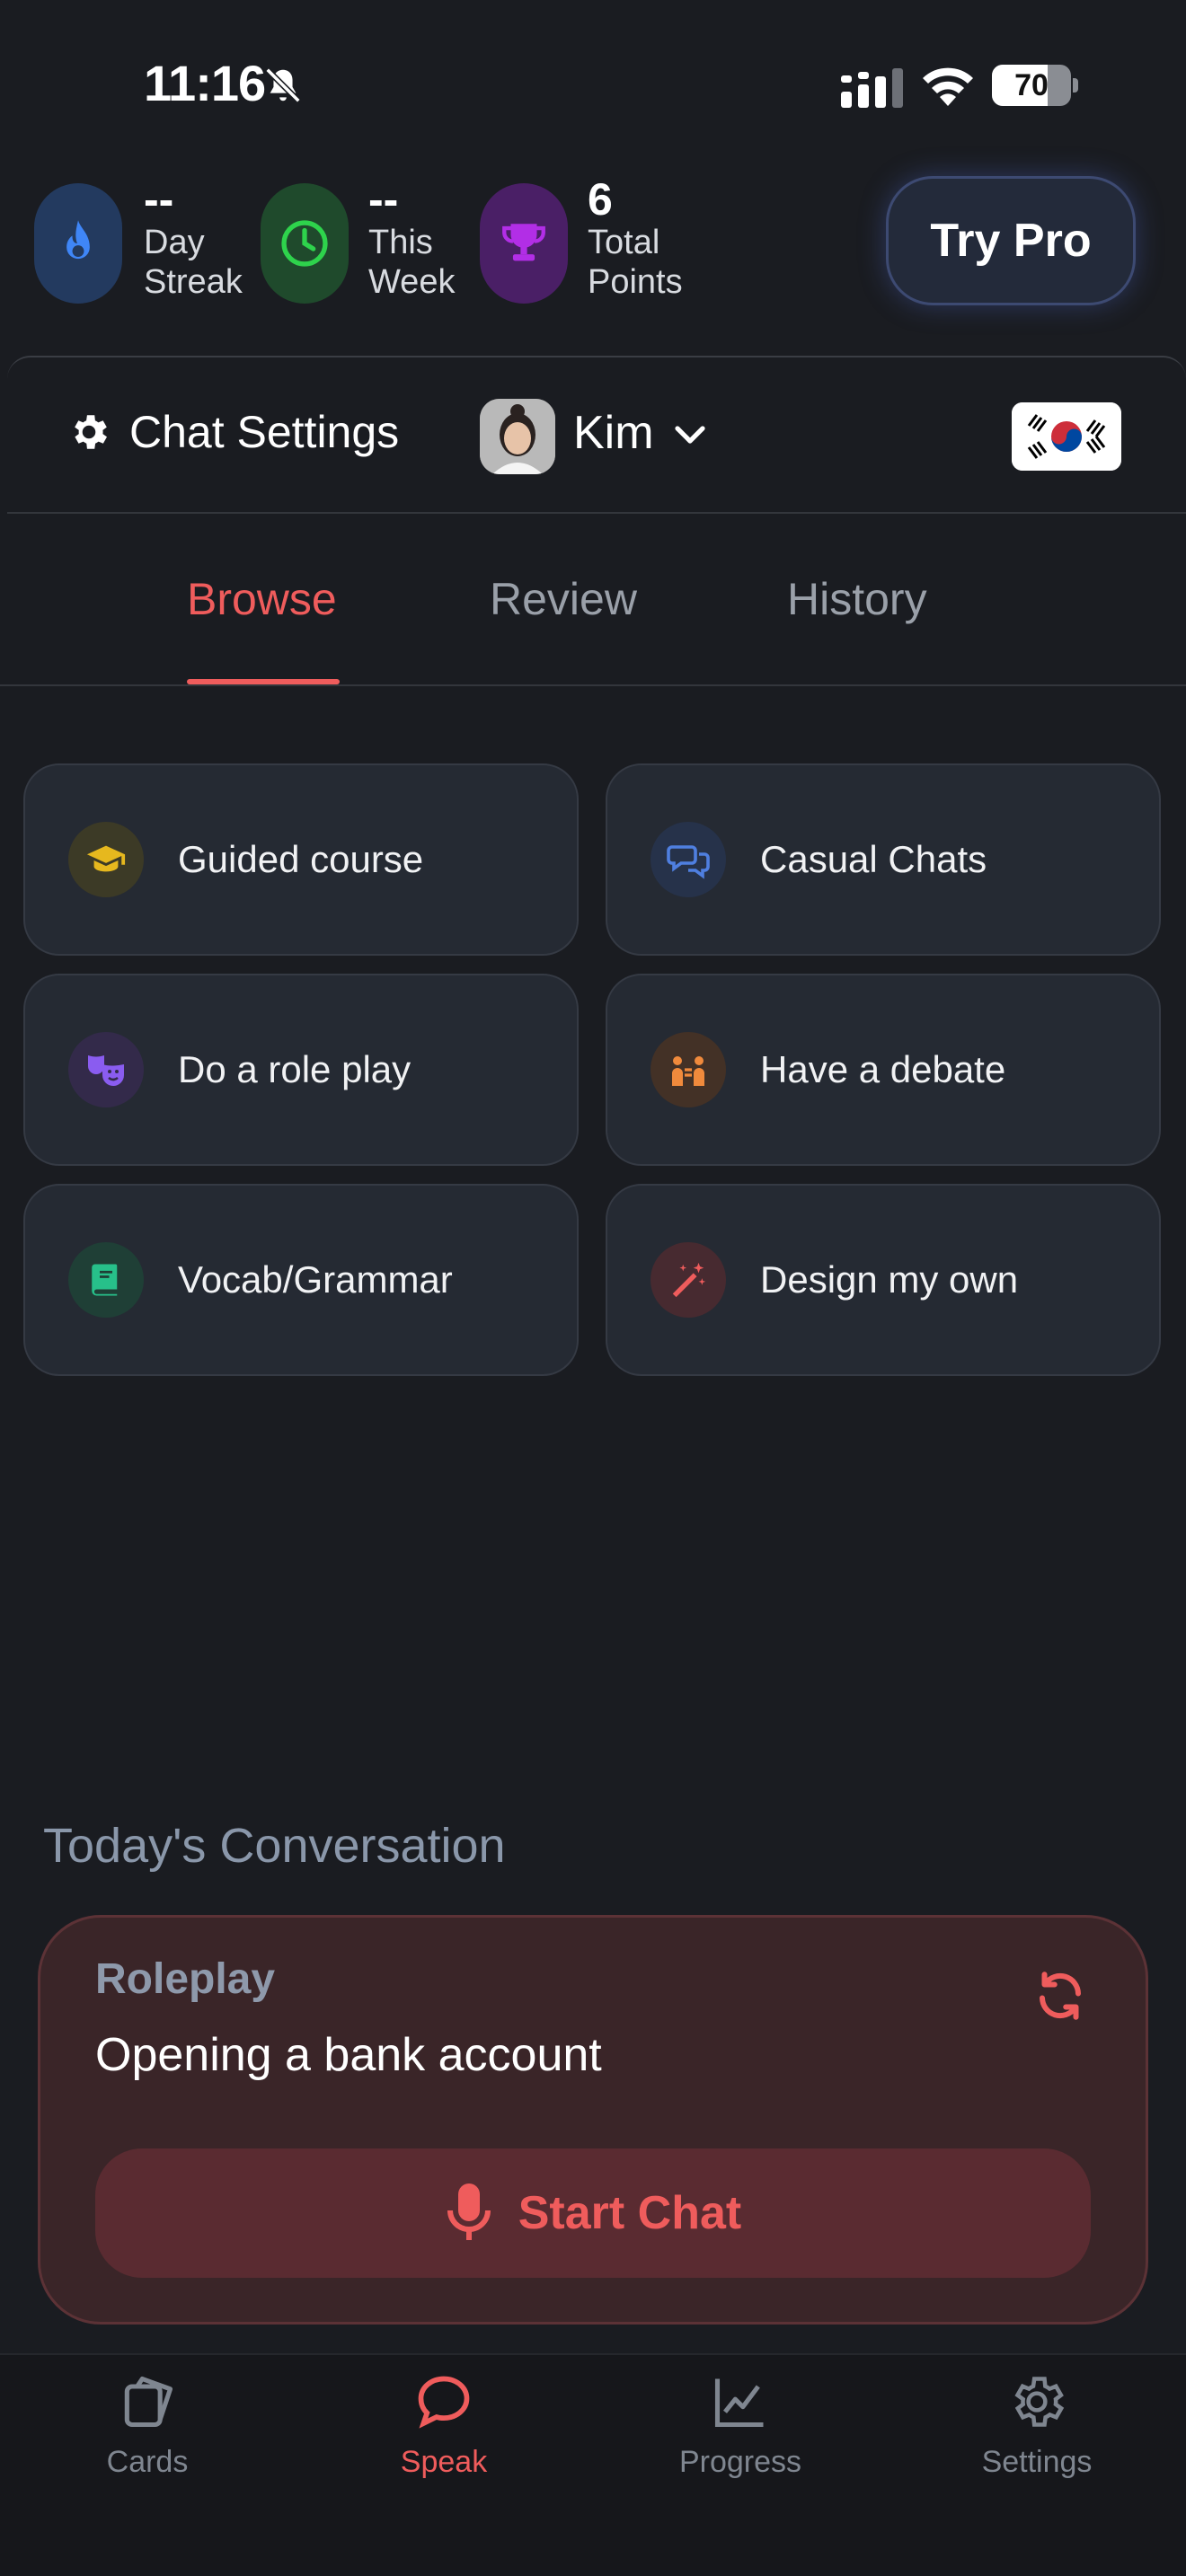 The image size is (1186, 2576). Describe the element at coordinates (444, 2462) in the screenshot. I see `nav-label: Speak` at that location.